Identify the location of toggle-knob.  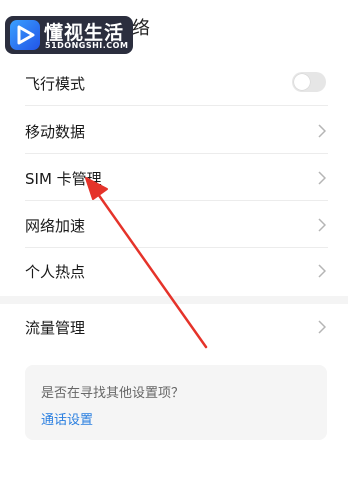
(302, 82).